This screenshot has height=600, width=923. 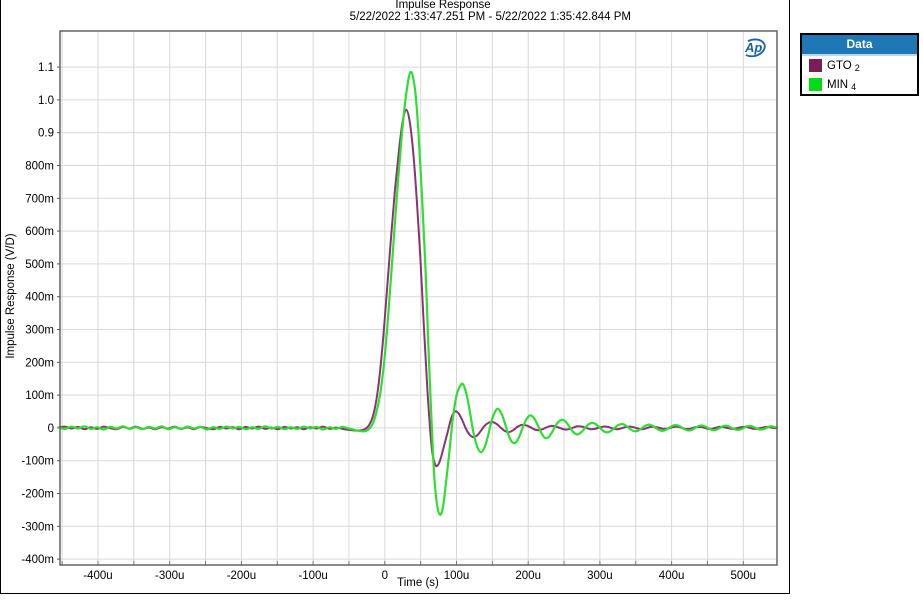 I want to click on y-tick-label: 400m, so click(x=39, y=298).